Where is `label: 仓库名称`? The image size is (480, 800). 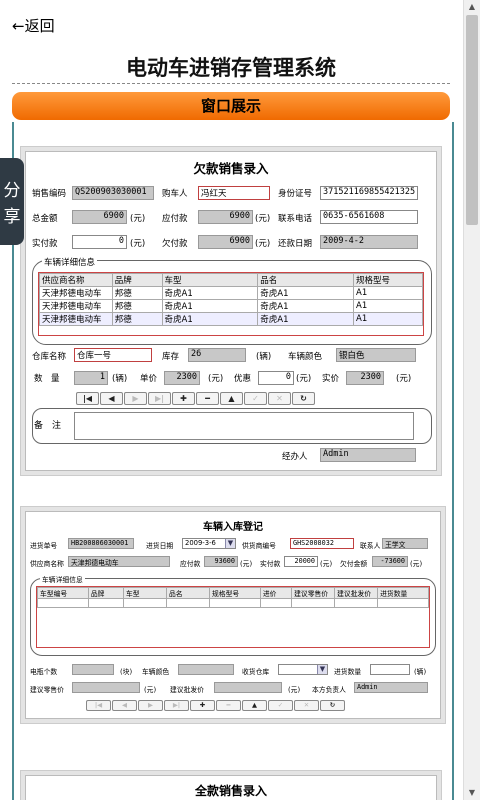
label: 仓库名称 is located at coordinates (49, 357).